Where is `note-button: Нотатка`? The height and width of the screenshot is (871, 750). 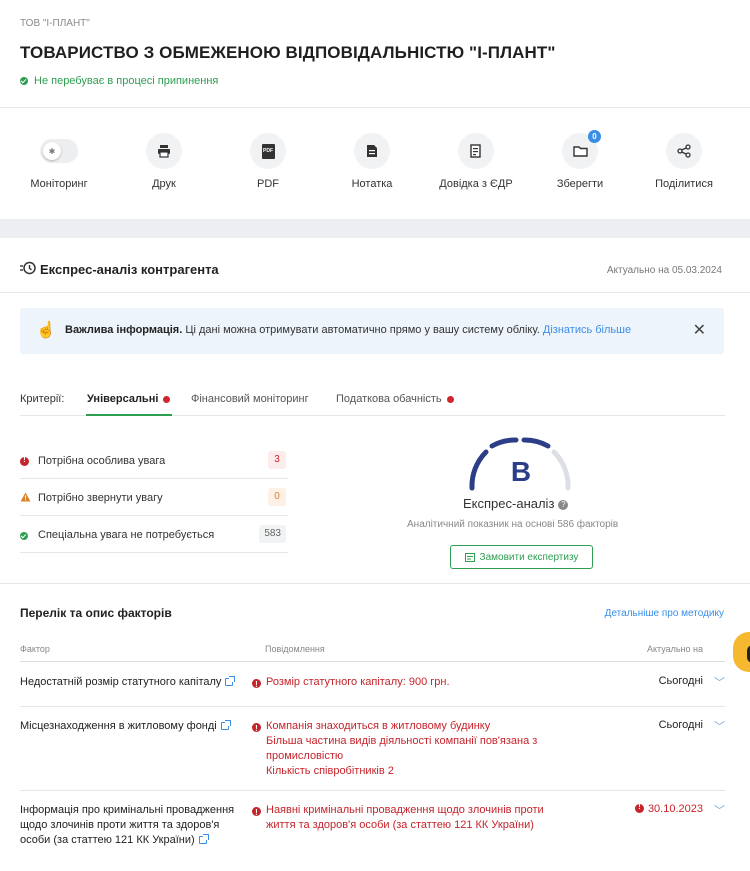 note-button: Нотатка is located at coordinates (372, 161).